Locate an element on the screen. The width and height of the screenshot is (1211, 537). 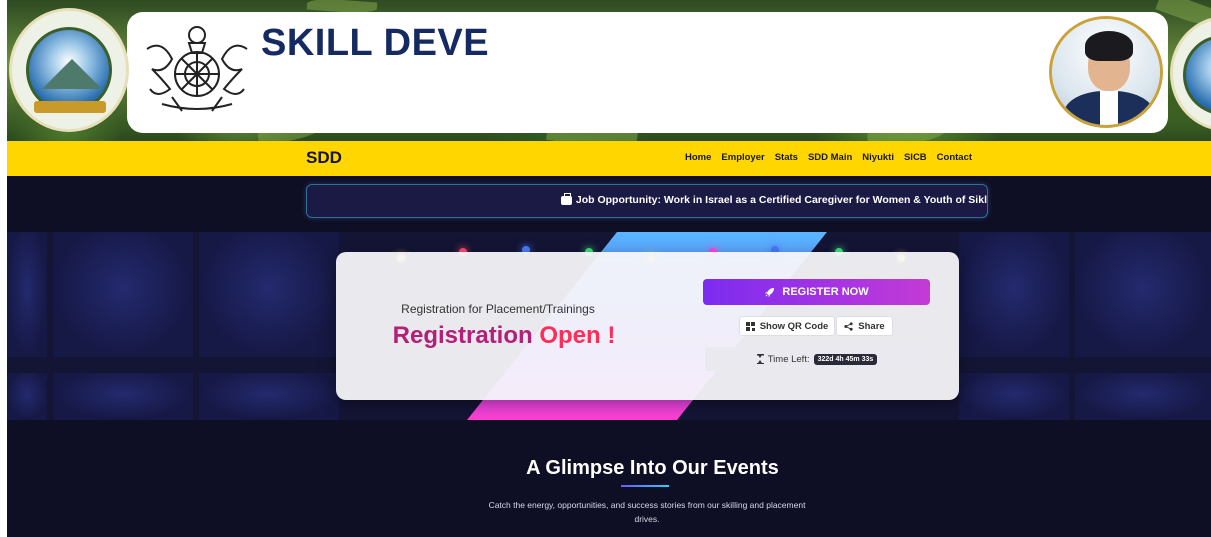
time-left-box: Time Left: 322d 4h 45m 33s is located at coordinates (817, 359).